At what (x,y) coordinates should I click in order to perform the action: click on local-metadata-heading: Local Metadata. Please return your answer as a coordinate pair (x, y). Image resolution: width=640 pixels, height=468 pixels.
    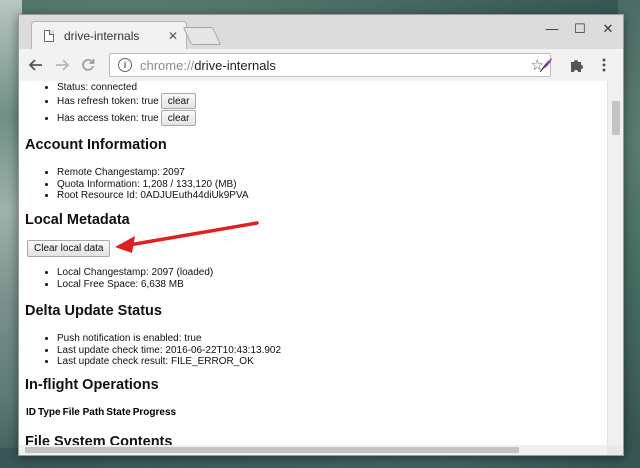
    Looking at the image, I should click on (77, 220).